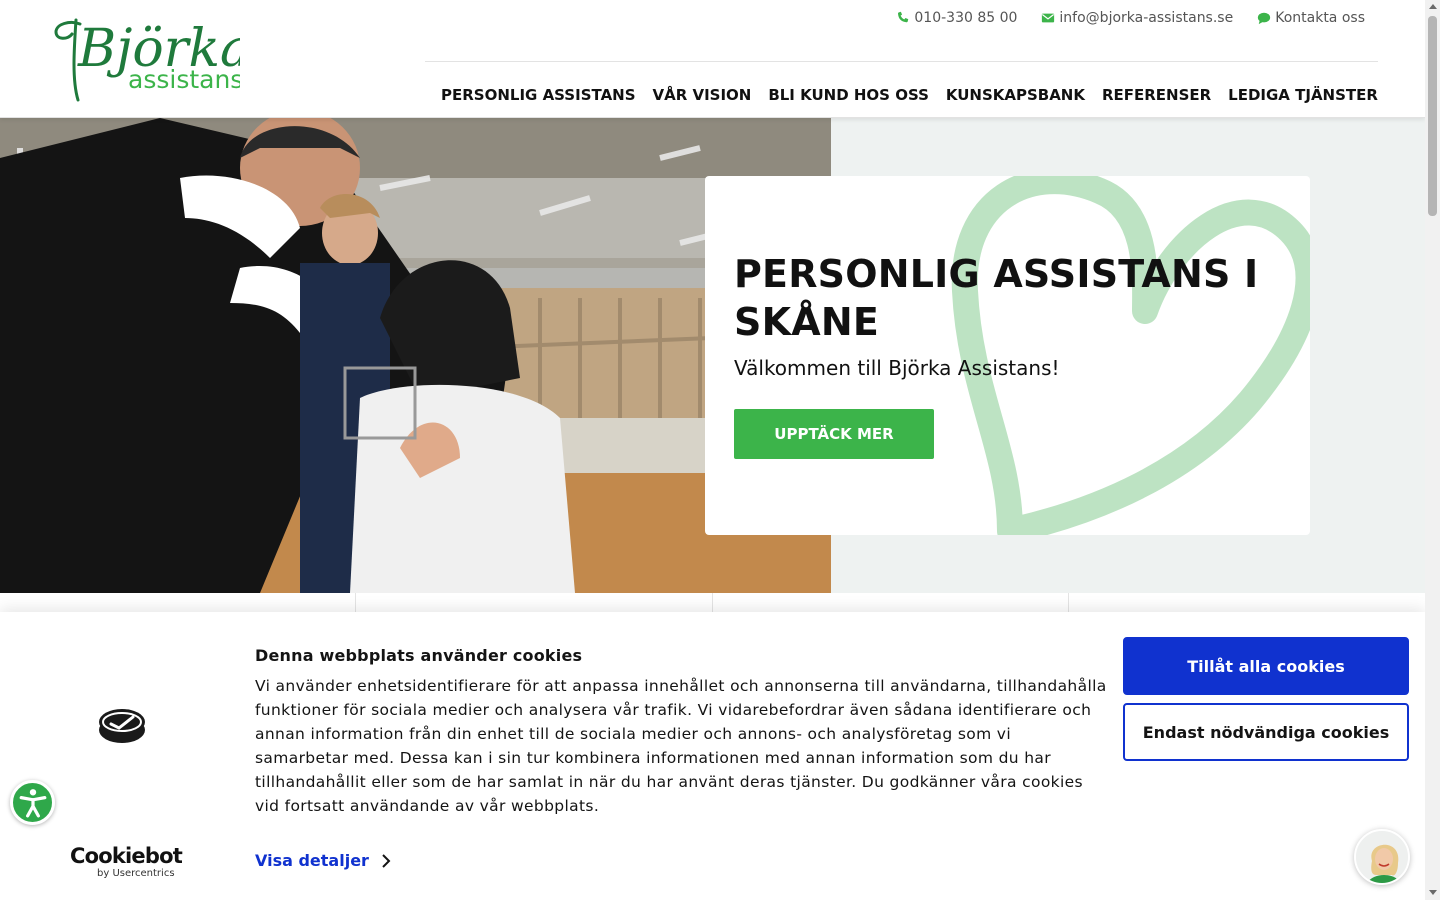  I want to click on show-details-label: Visa detaljer, so click(312, 860).